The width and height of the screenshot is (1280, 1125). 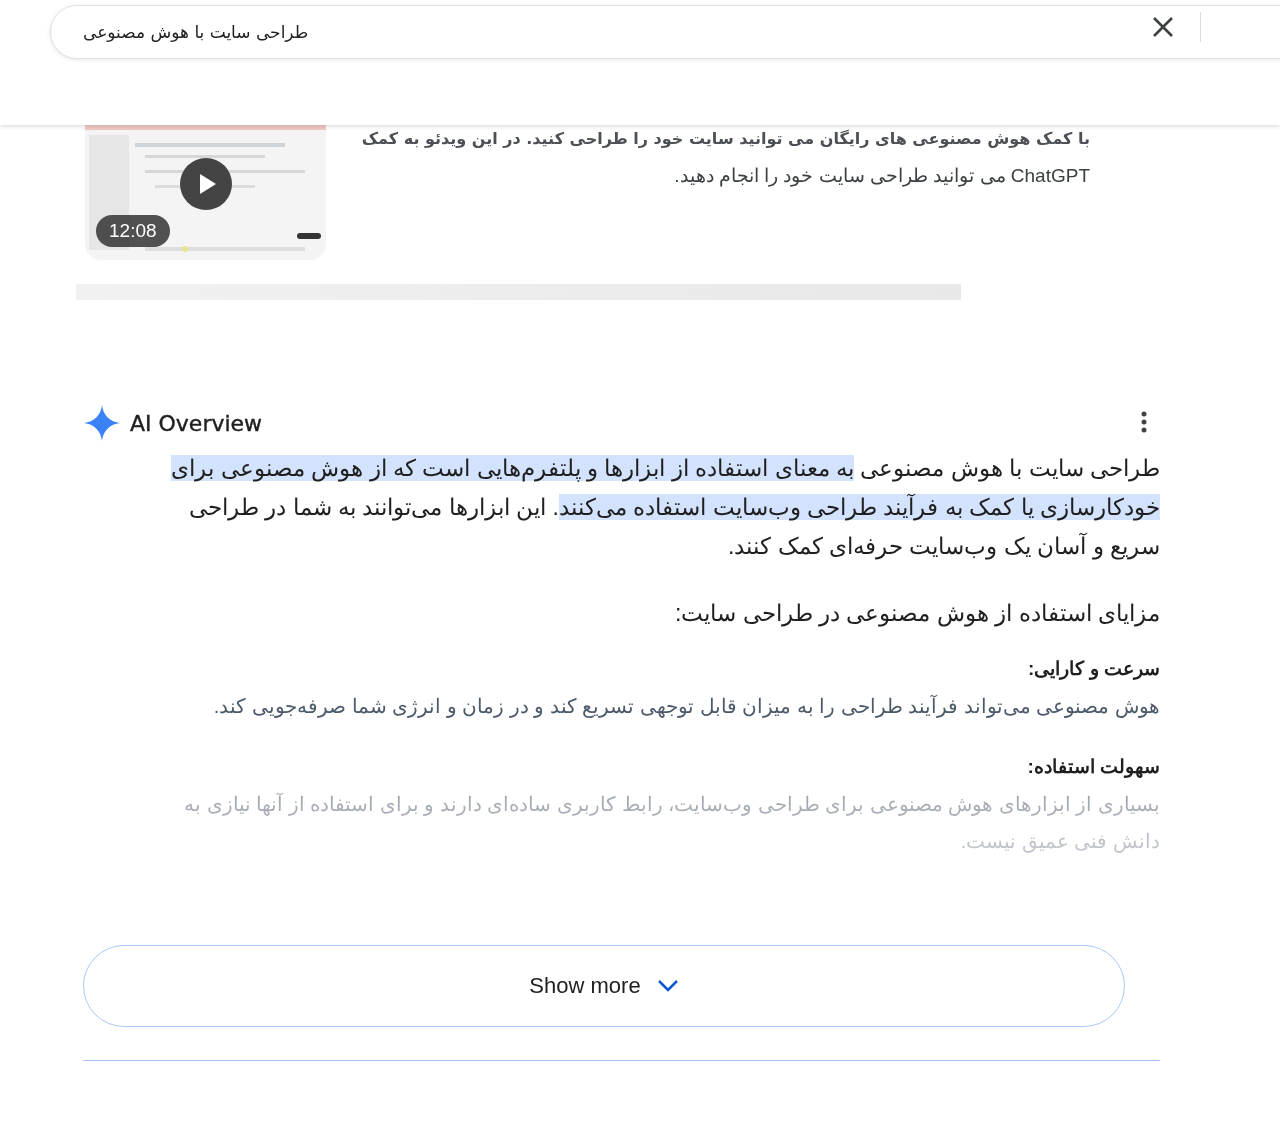 I want to click on video-description: با کمک هوش مصنوعی های رایگان می توانید سایت خود را طراحی کنید. در این ویدئو به کمک, so click(x=725, y=139).